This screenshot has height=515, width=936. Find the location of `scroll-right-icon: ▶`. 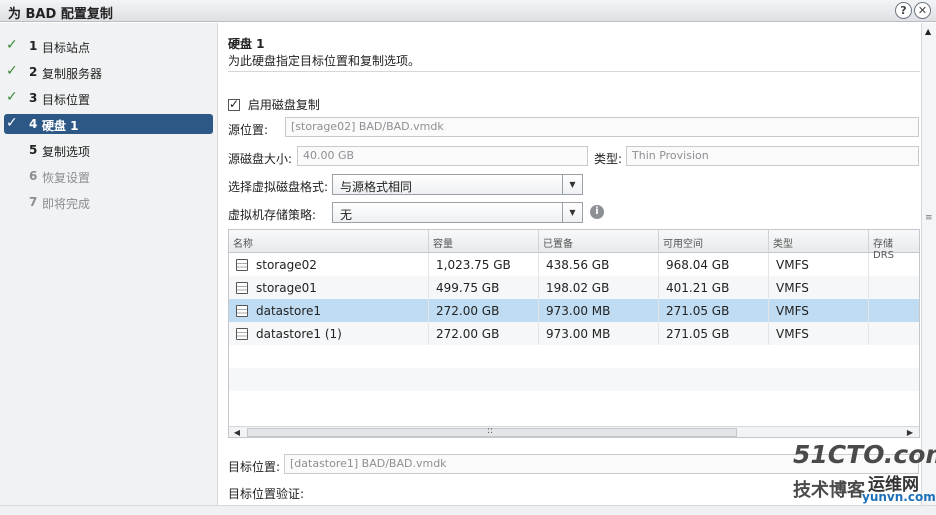

scroll-right-icon: ▶ is located at coordinates (910, 432).